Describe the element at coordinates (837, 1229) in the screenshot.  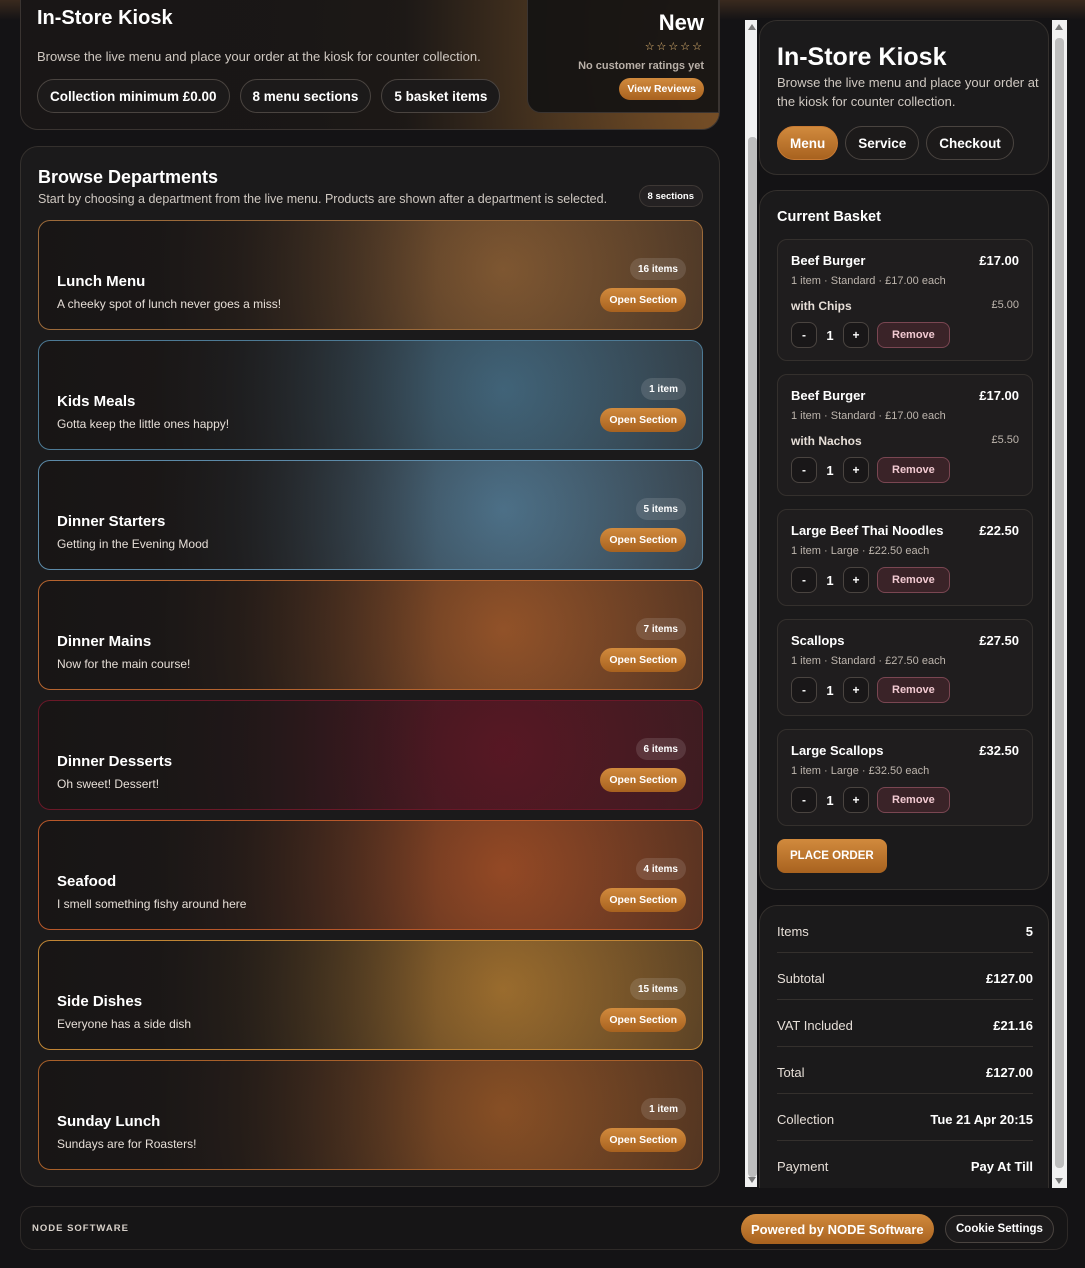
I see `powered-by-button: Powered by NODE Software` at that location.